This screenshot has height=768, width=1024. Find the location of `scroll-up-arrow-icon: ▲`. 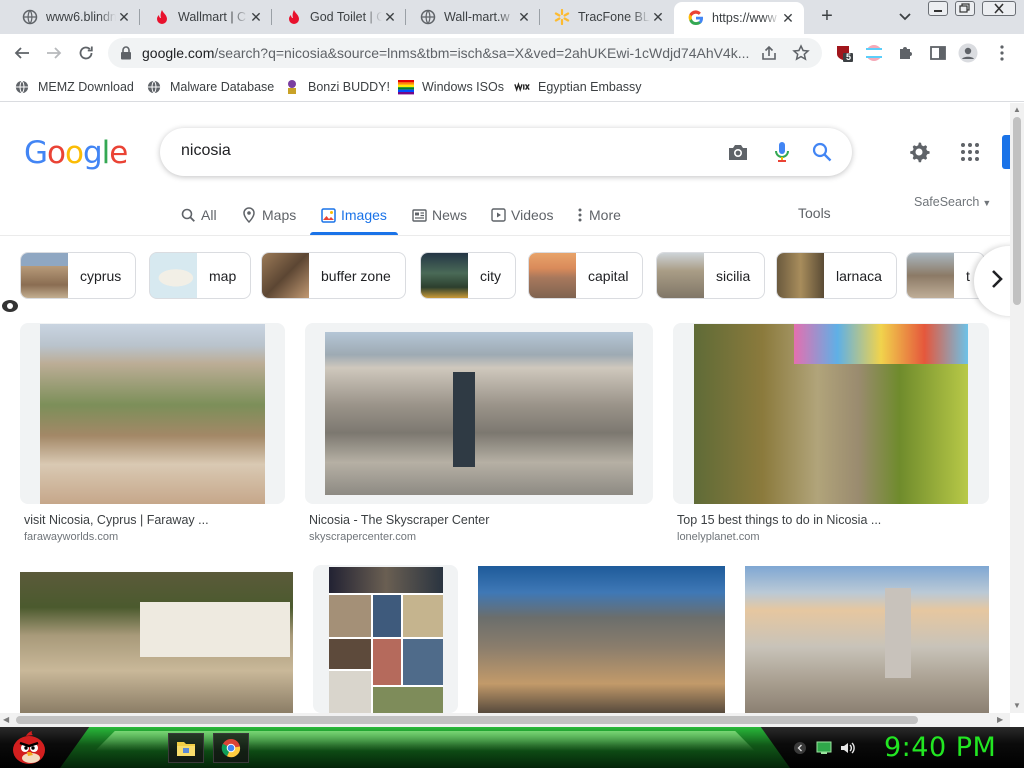

scroll-up-arrow-icon: ▲ is located at coordinates (1017, 109).